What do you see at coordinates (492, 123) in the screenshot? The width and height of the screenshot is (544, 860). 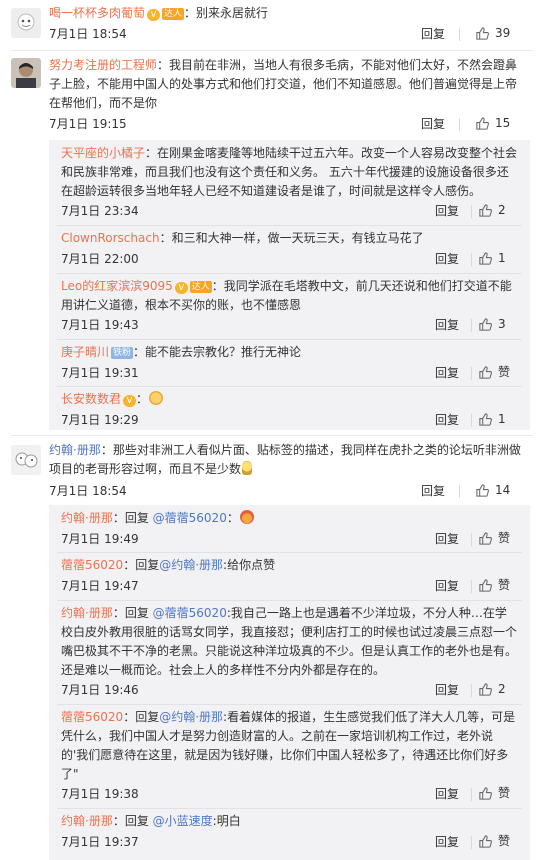 I see `like-button: 15` at bounding box center [492, 123].